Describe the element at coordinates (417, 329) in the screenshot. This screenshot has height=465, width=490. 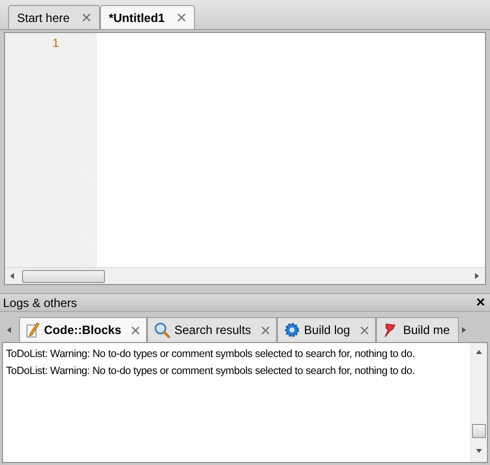
I see `log-tab: Build me` at that location.